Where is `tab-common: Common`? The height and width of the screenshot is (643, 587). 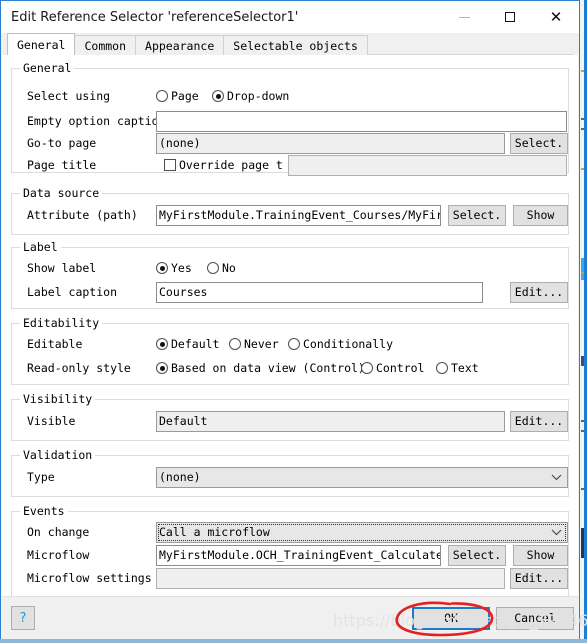 tab-common: Common is located at coordinates (105, 45).